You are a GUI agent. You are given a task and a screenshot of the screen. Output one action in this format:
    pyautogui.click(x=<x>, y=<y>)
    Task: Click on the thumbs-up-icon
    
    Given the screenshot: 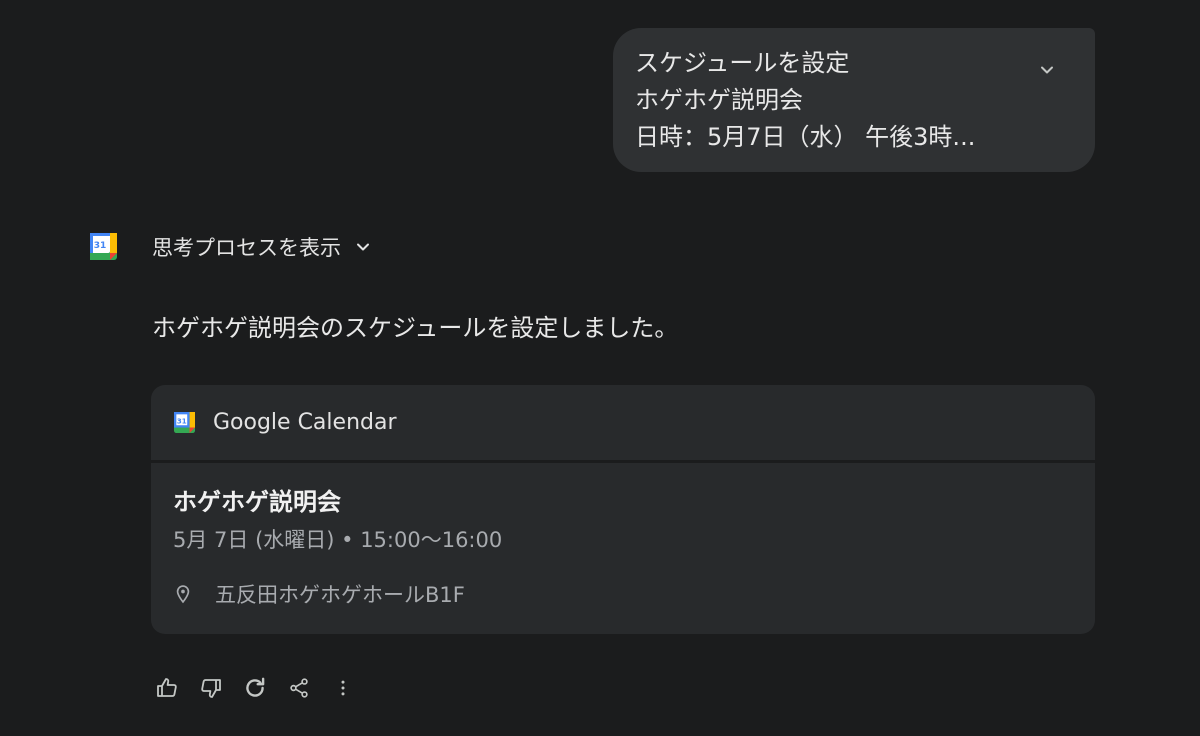 What is the action you would take?
    pyautogui.click(x=167, y=687)
    